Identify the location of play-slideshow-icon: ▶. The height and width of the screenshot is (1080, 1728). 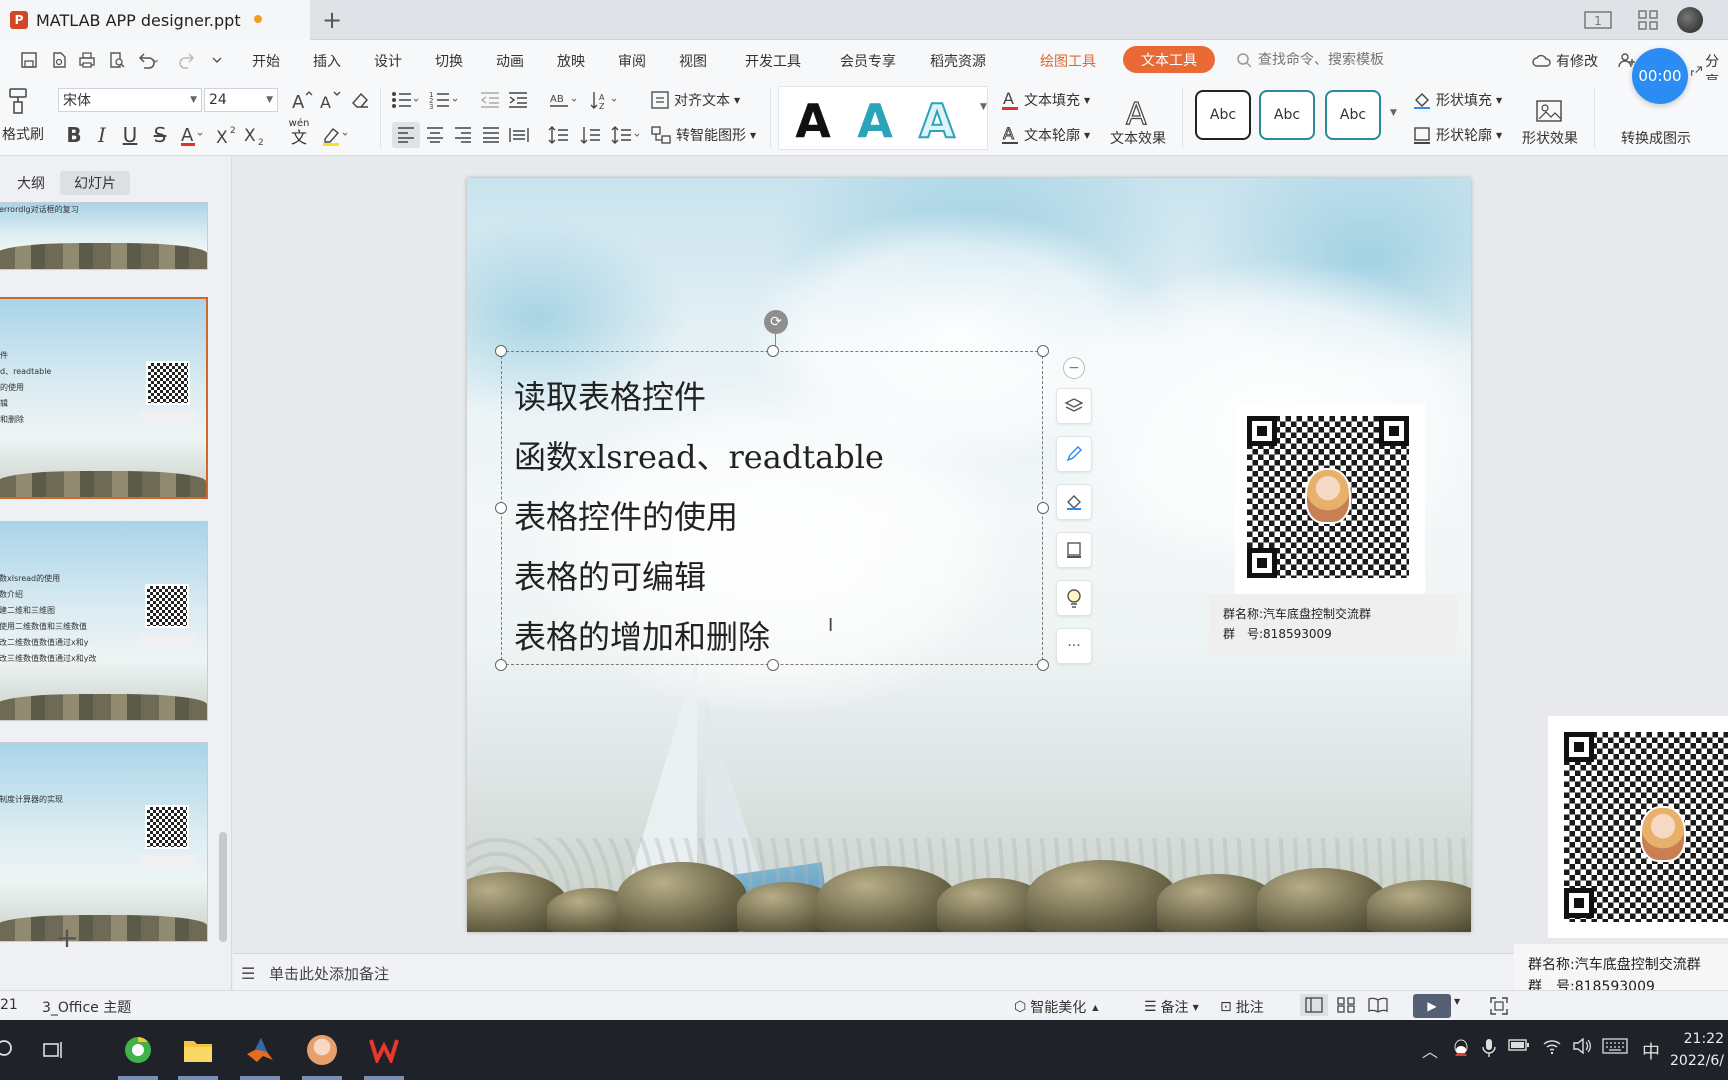
(1432, 1006).